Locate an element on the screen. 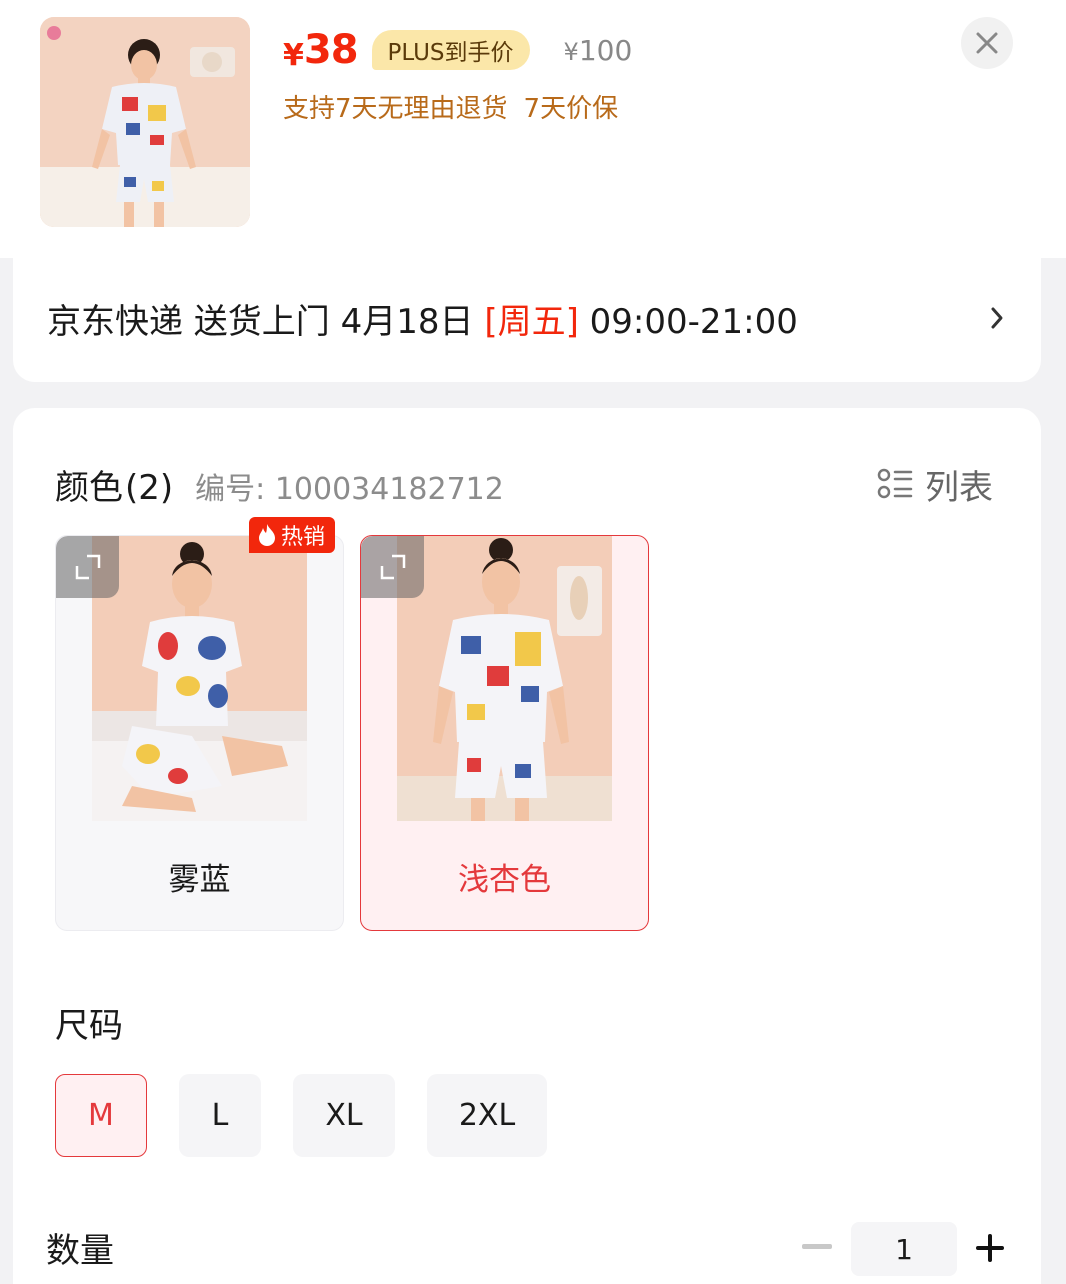 The height and width of the screenshot is (1284, 1066). size-section-title: 尺码 is located at coordinates (89, 1026).